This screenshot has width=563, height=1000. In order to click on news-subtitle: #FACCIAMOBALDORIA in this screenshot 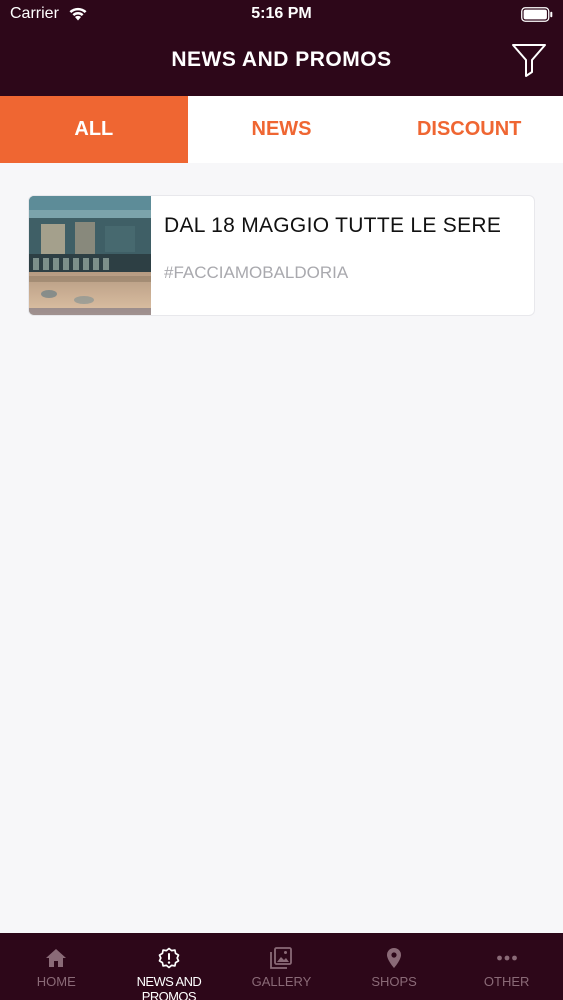, I will do `click(256, 272)`.